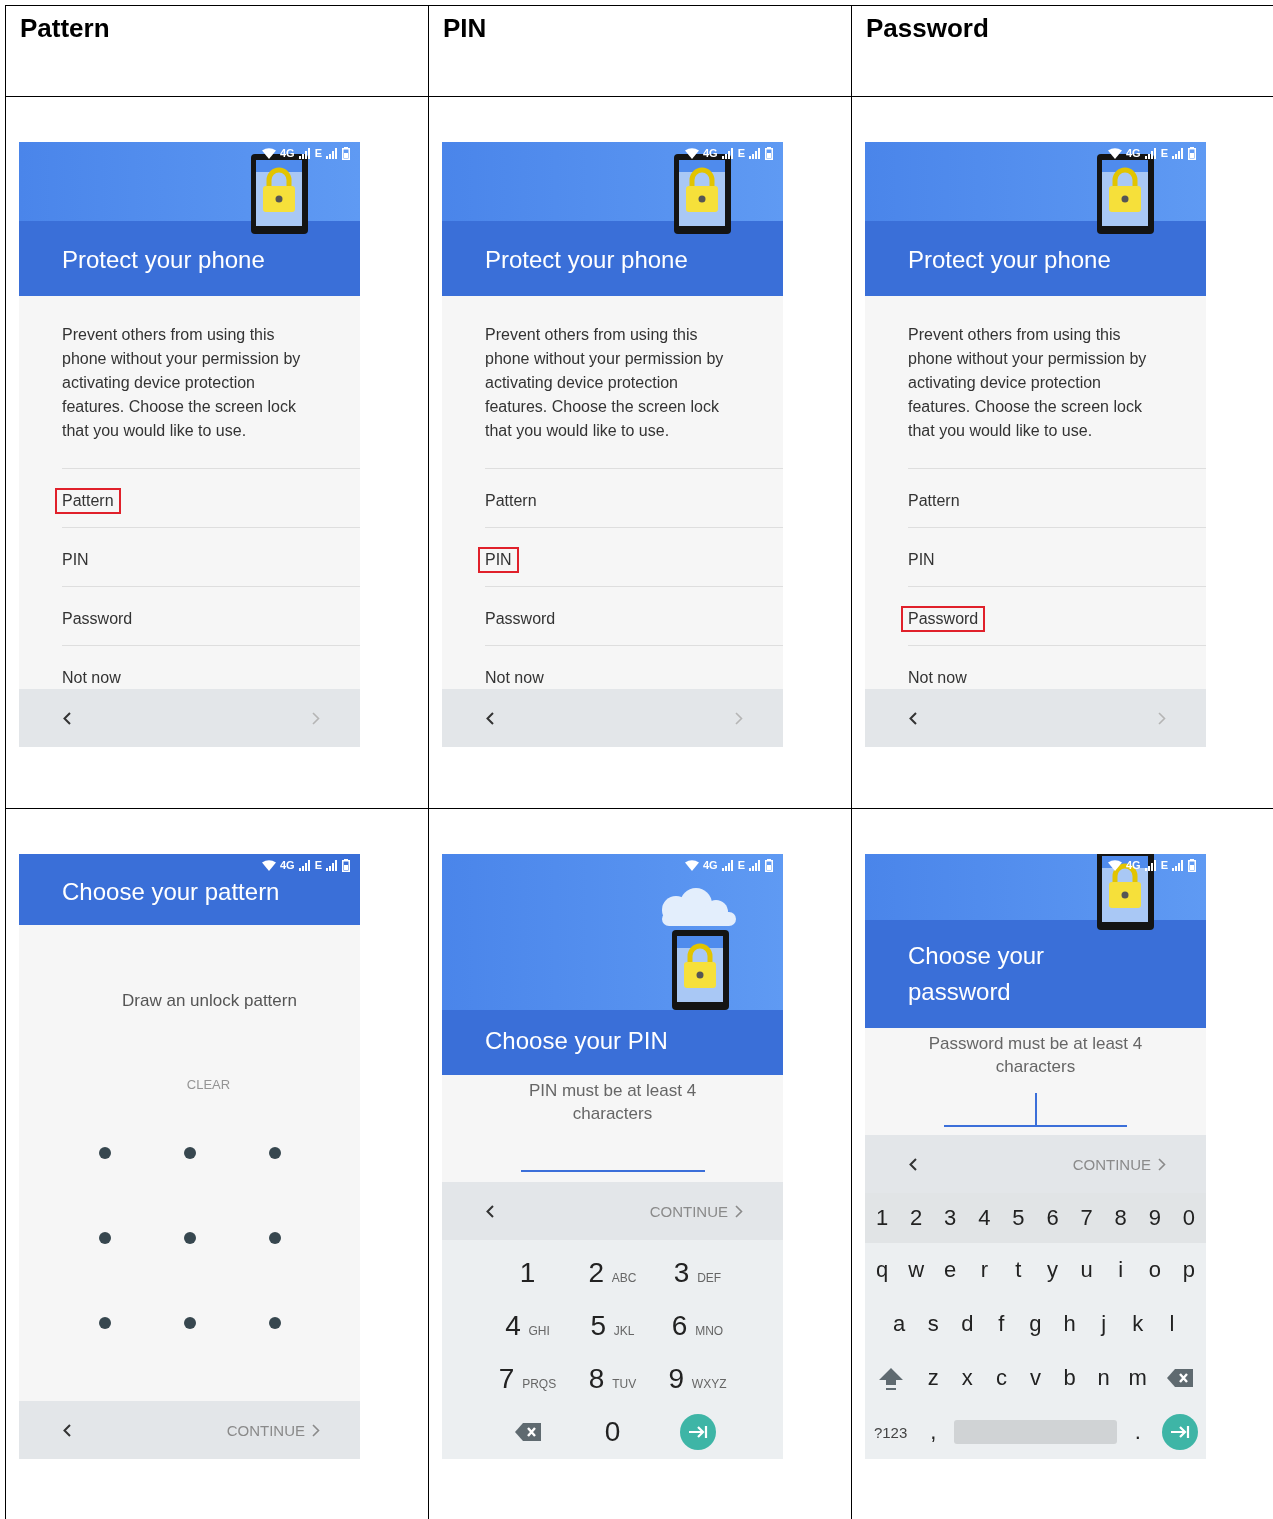 Image resolution: width=1273 pixels, height=1519 pixels. I want to click on keyboard-key: t, so click(1018, 1270).